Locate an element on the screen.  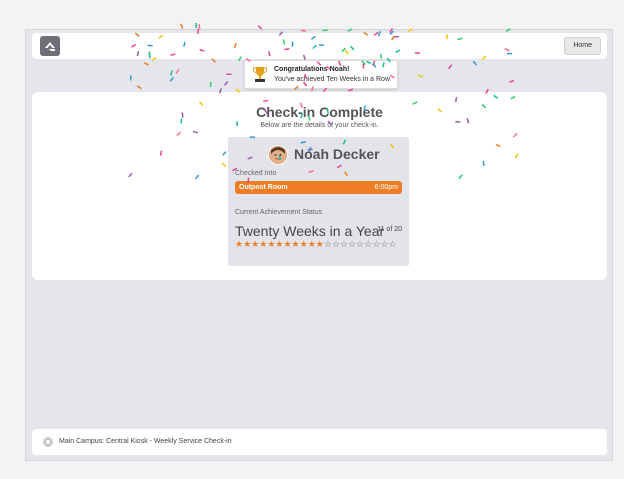
achievement-status-label: Current Achievement Status is located at coordinates (279, 212).